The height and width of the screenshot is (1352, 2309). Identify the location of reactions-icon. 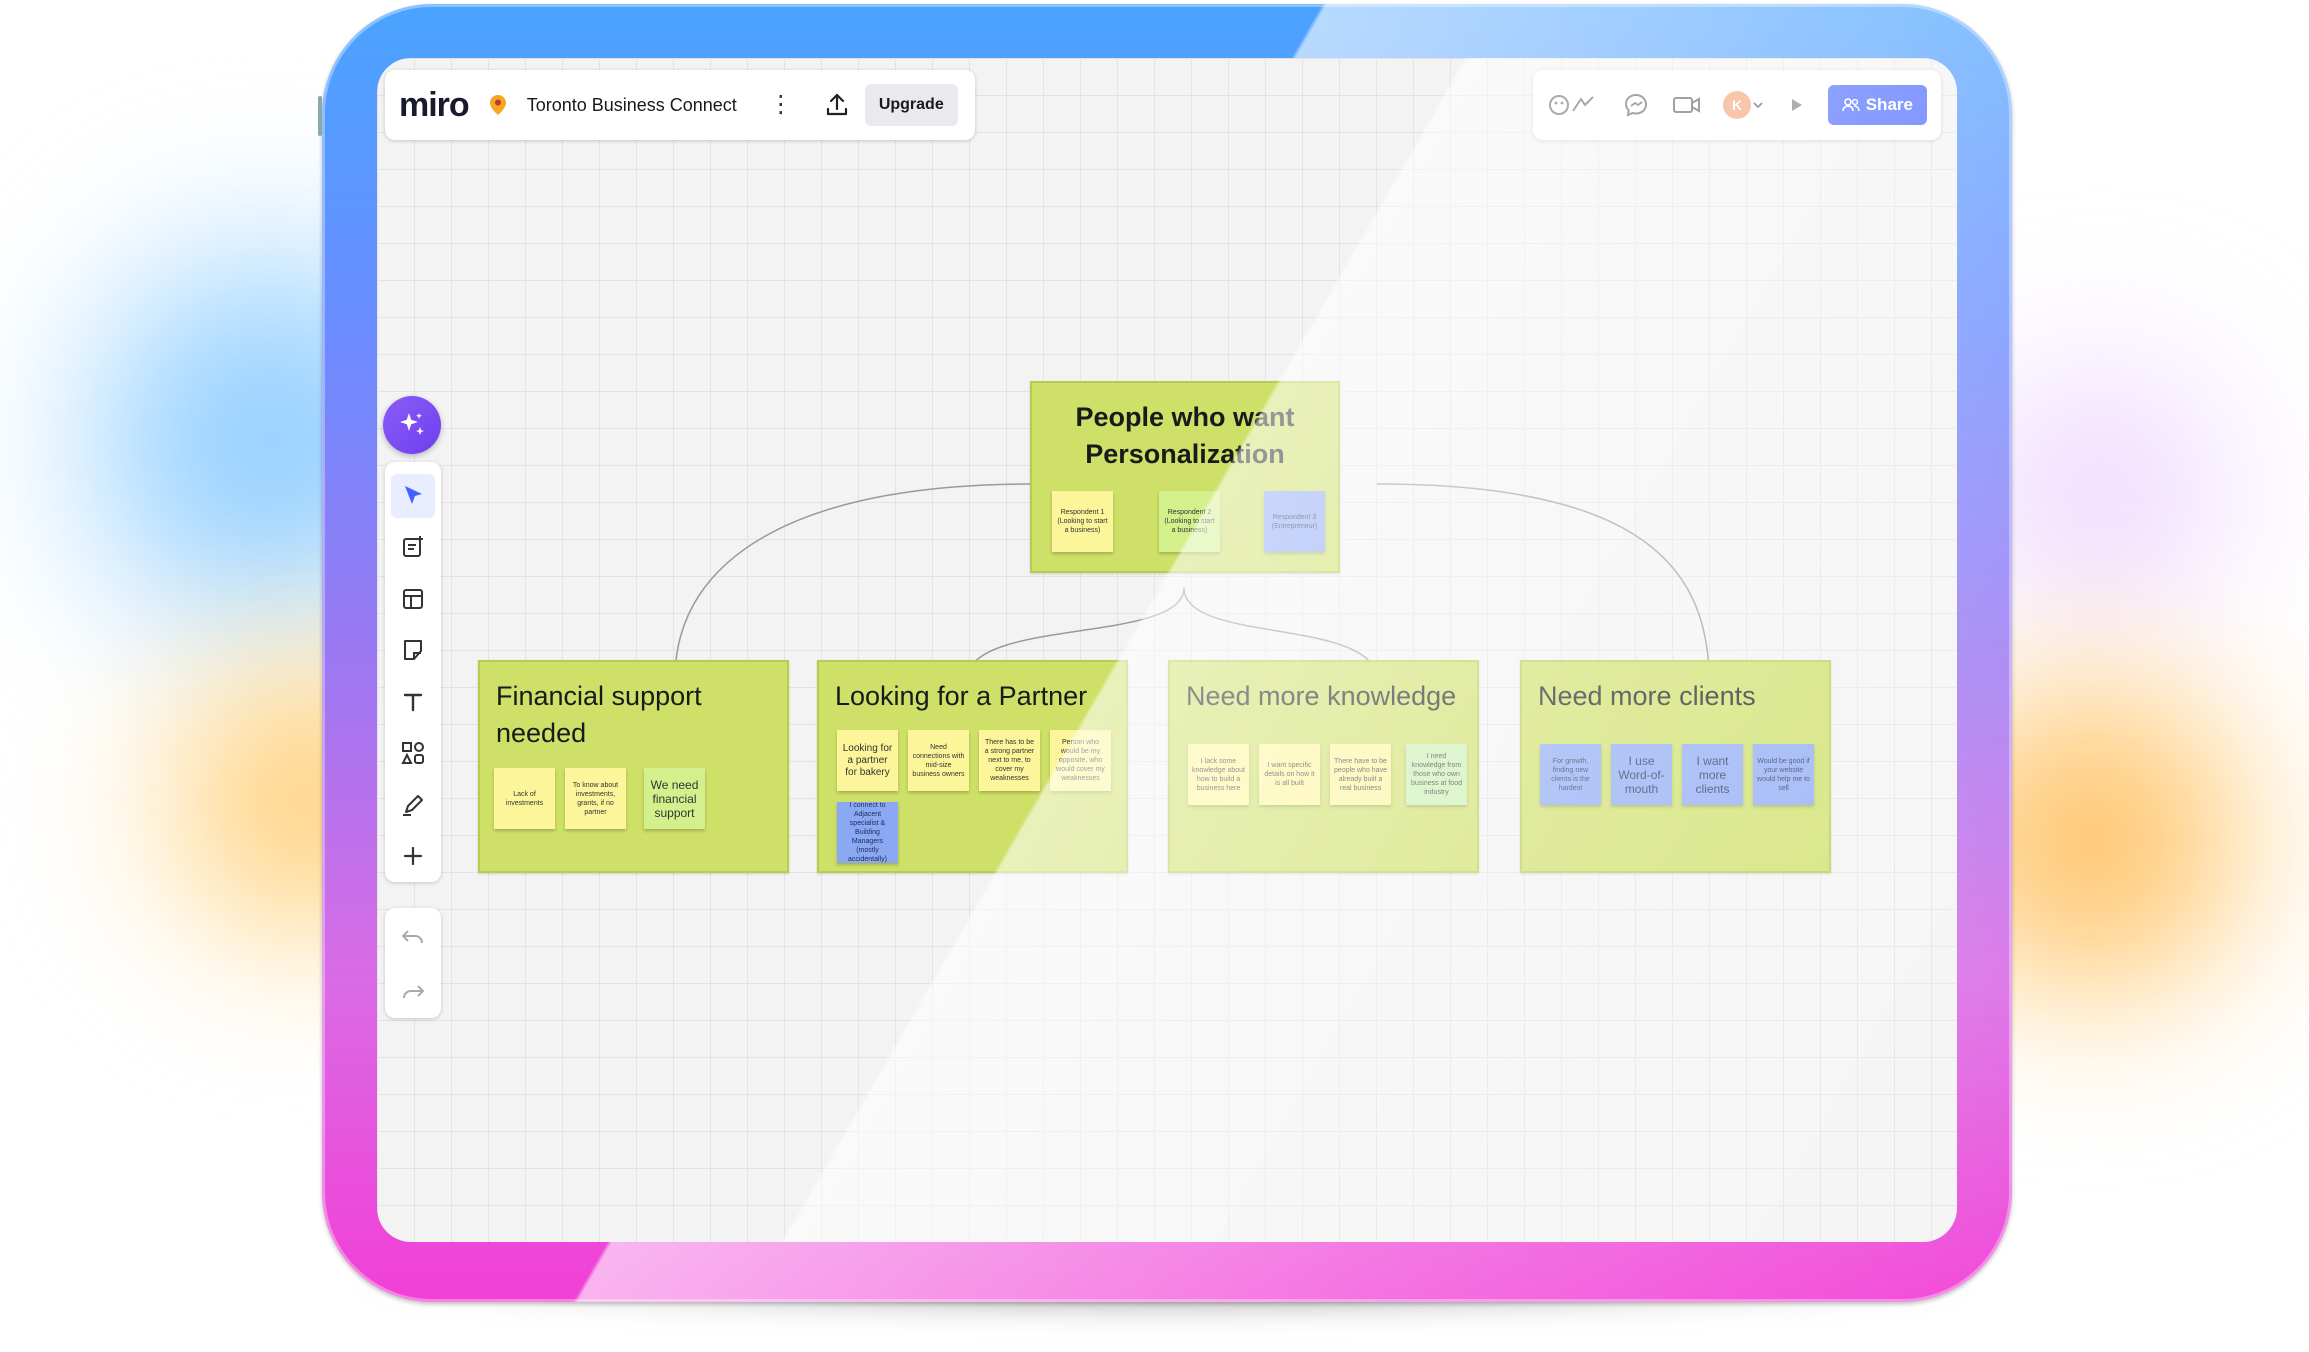
(1574, 105).